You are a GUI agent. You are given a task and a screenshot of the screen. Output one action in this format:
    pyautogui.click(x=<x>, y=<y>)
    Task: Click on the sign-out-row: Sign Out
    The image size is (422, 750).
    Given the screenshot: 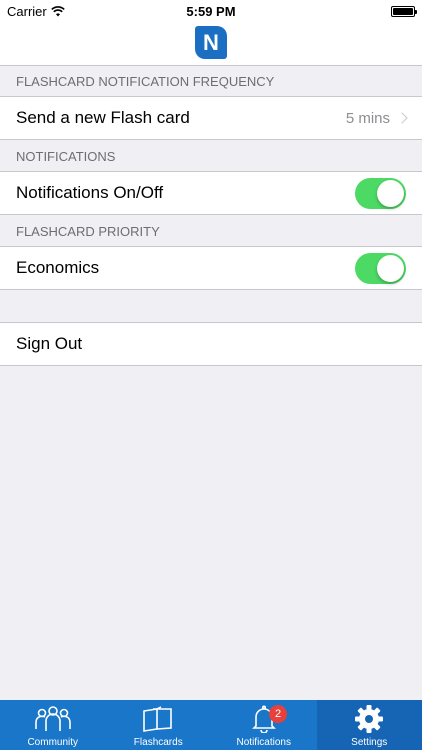 What is the action you would take?
    pyautogui.click(x=211, y=344)
    